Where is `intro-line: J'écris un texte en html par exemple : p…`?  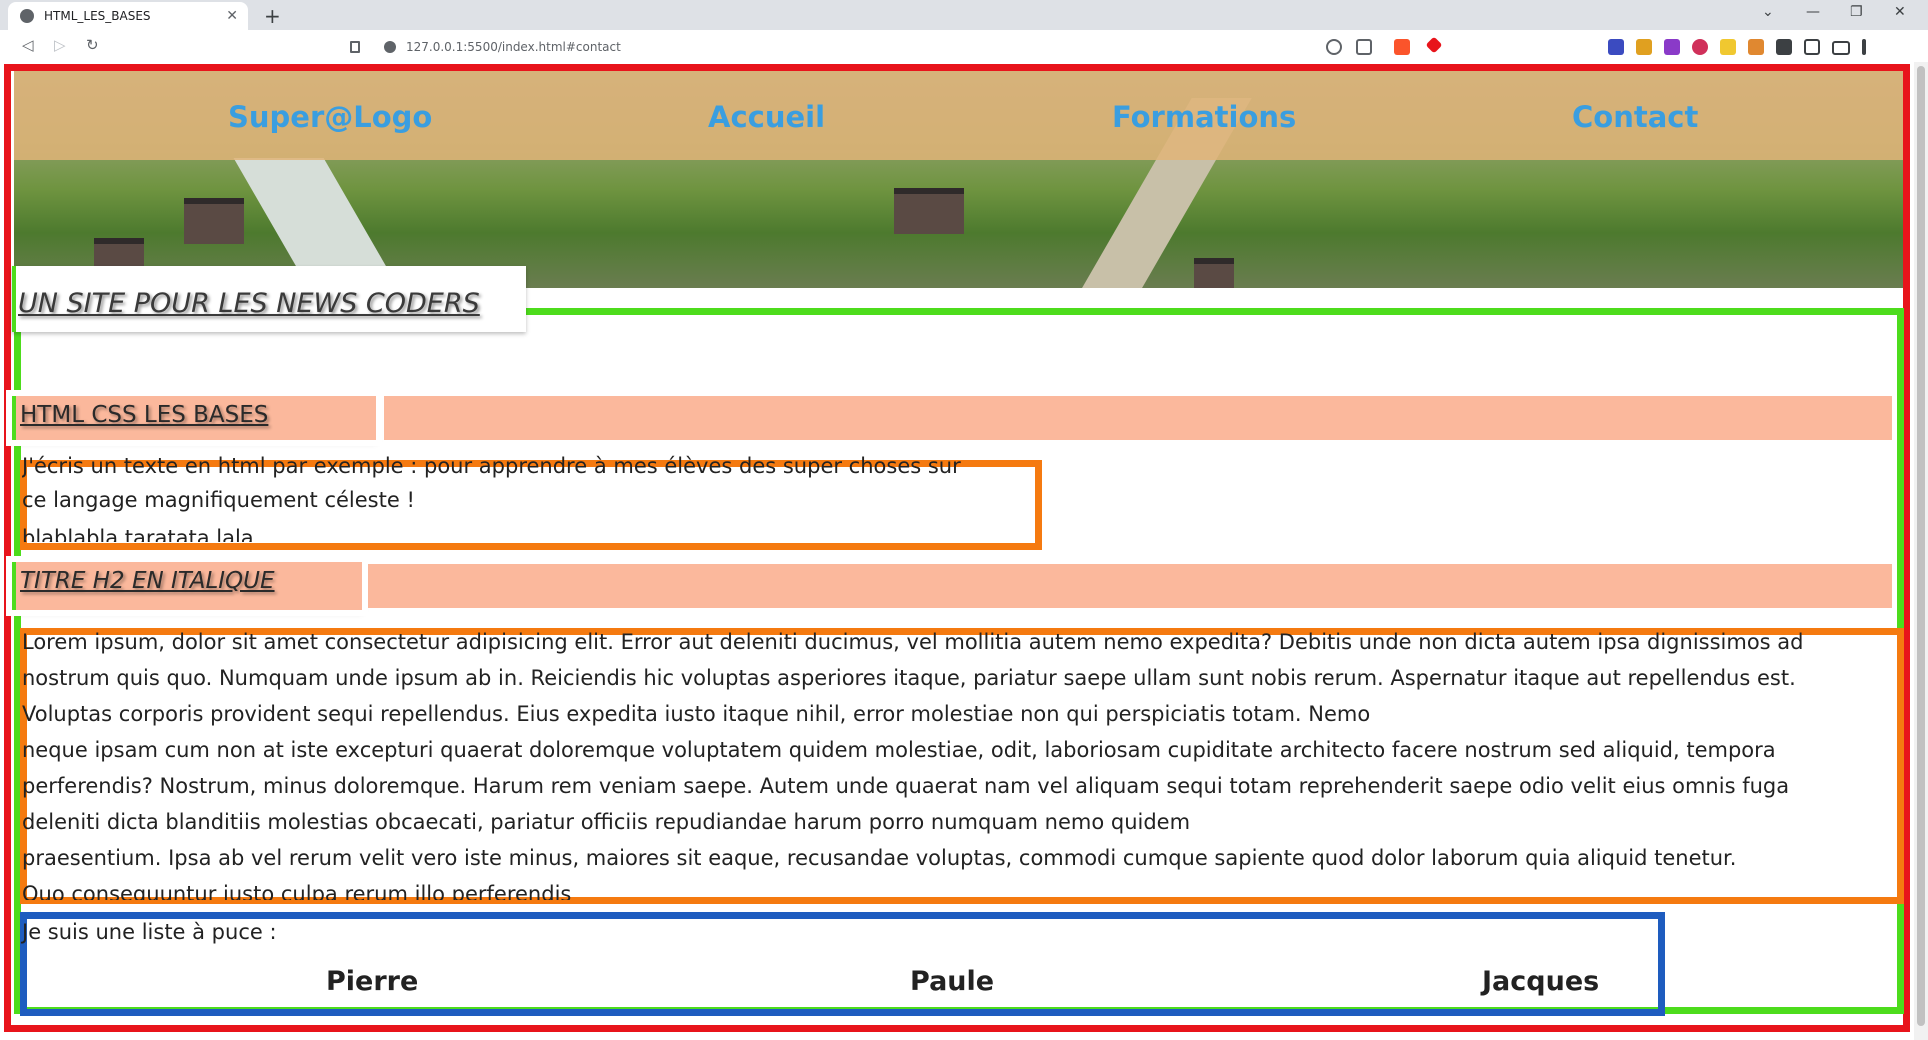
intro-line: J'écris un texte en html par exemple : p… is located at coordinates (491, 466).